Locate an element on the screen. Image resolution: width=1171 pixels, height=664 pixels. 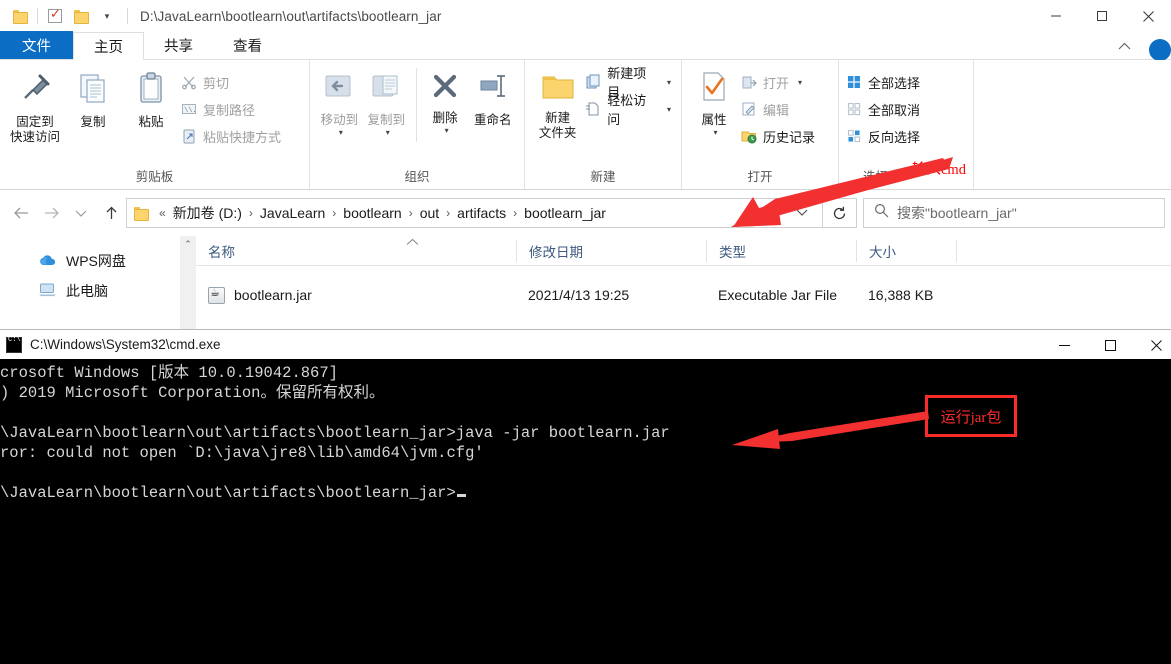
file-list-column-headers: 名称 修改日期 类型 大小 is located at coordinates (683, 251).